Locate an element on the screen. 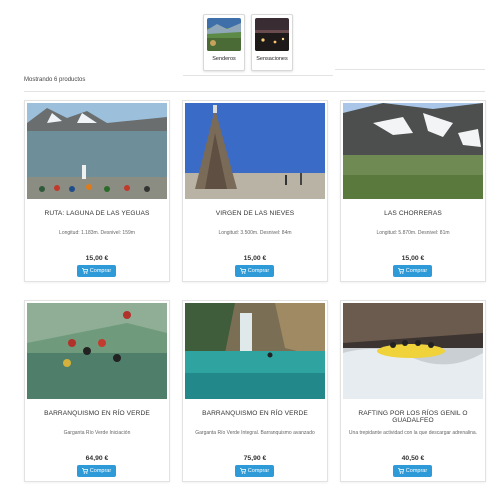 The image size is (499, 499). product-title: VIRGEN DE LAS NIEVES is located at coordinates (255, 213).